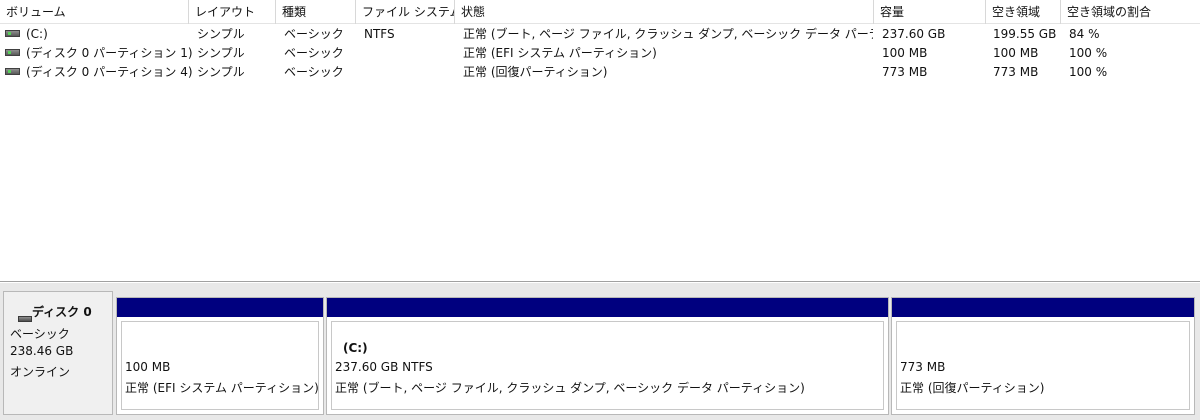  I want to click on column-header-layout: レイアウト, so click(232, 12).